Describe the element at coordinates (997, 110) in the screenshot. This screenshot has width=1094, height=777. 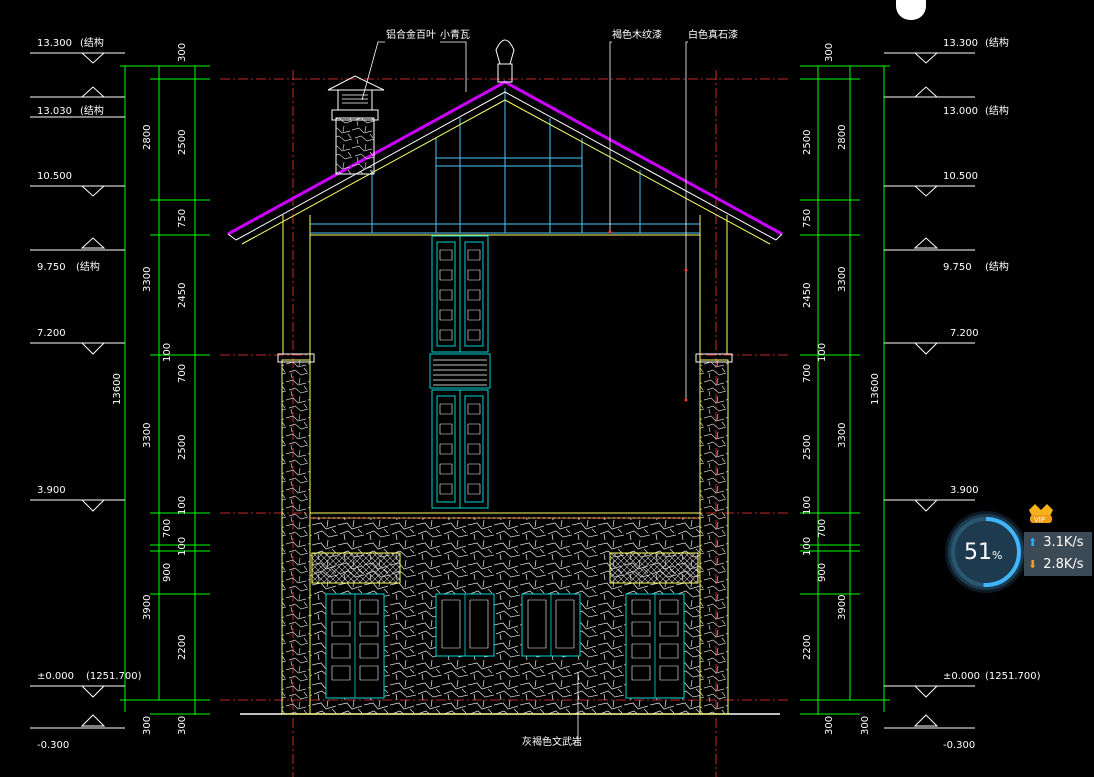
I see `right-level-2-note: (结构` at that location.